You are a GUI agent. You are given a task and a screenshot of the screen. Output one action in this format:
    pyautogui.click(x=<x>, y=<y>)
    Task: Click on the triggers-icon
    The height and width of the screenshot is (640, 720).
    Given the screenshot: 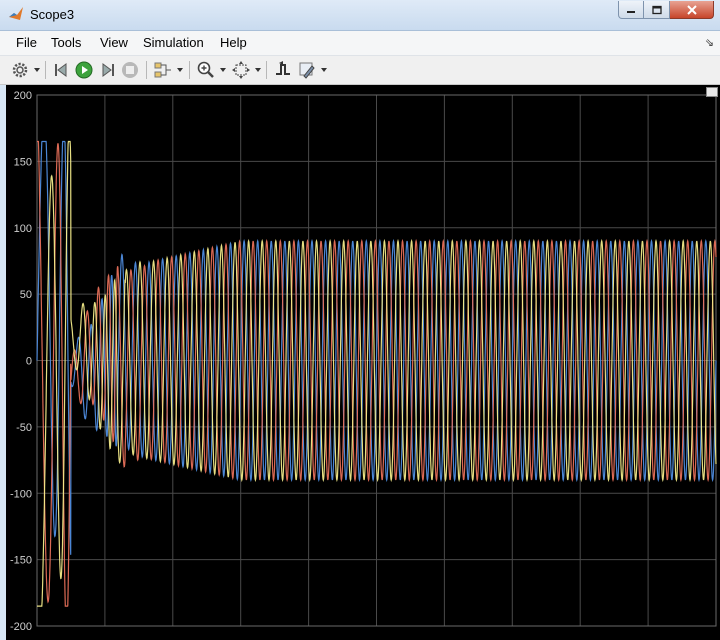 What is the action you would take?
    pyautogui.click(x=283, y=70)
    